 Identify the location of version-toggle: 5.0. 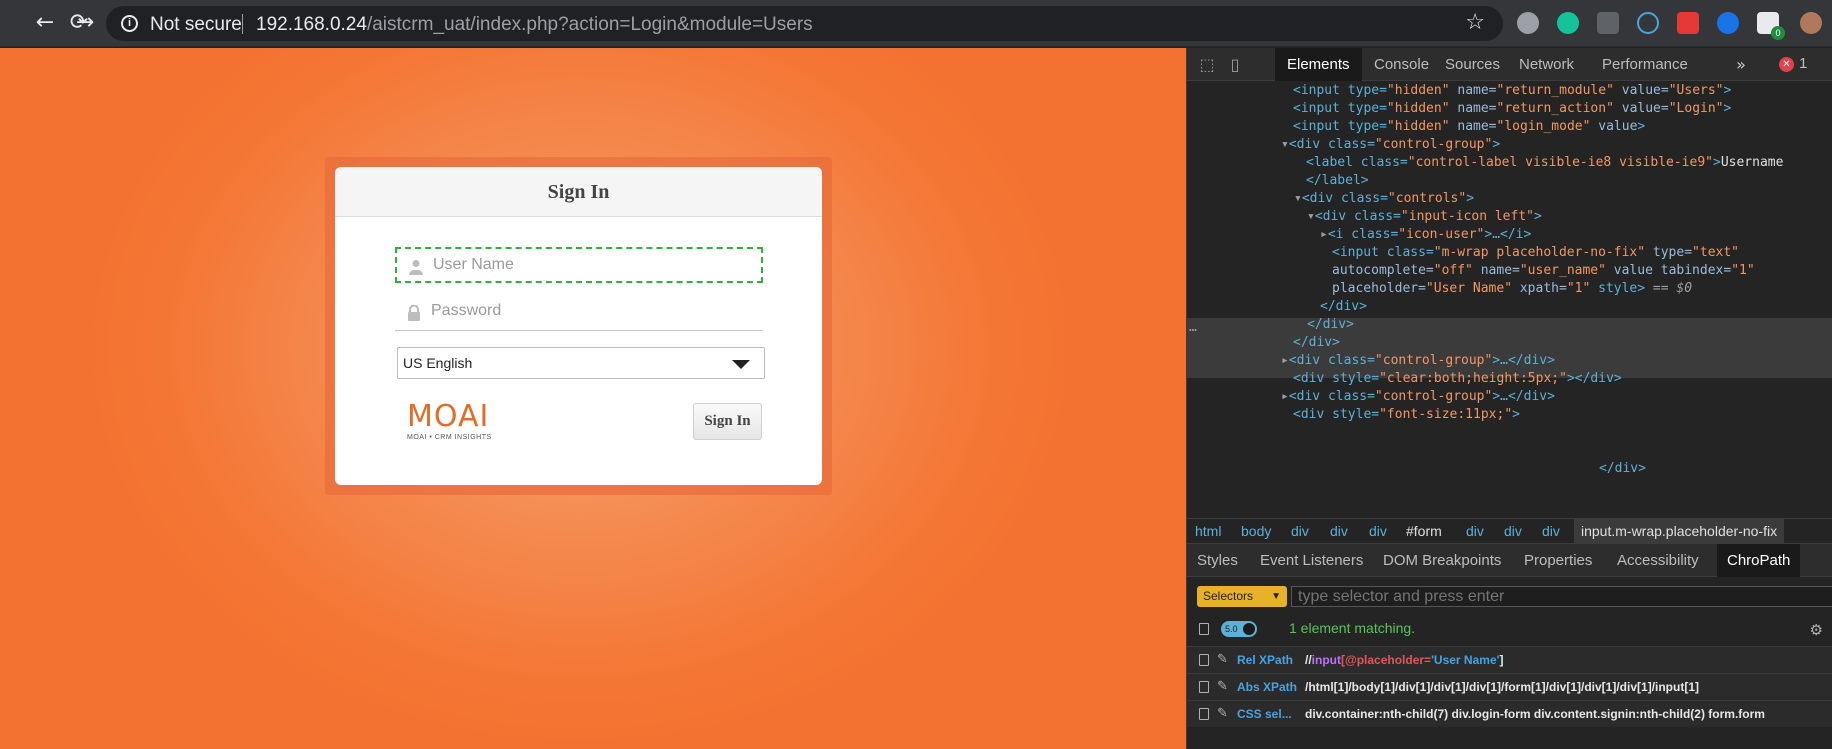
(1239, 629).